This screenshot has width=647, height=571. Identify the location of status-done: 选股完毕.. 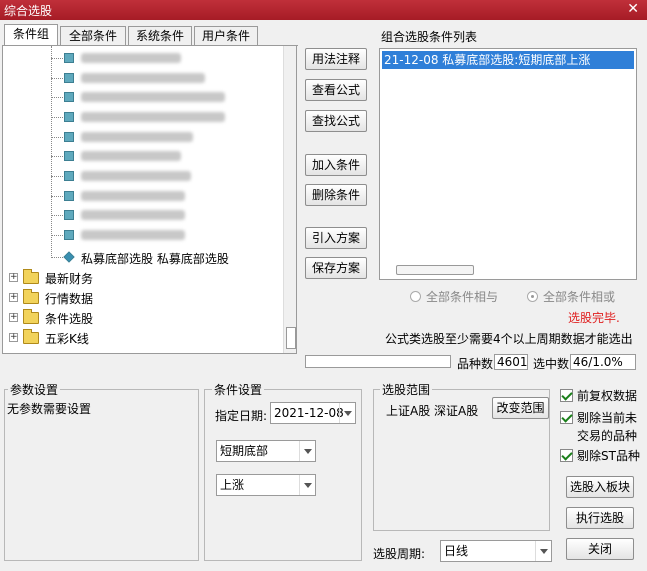
(594, 318).